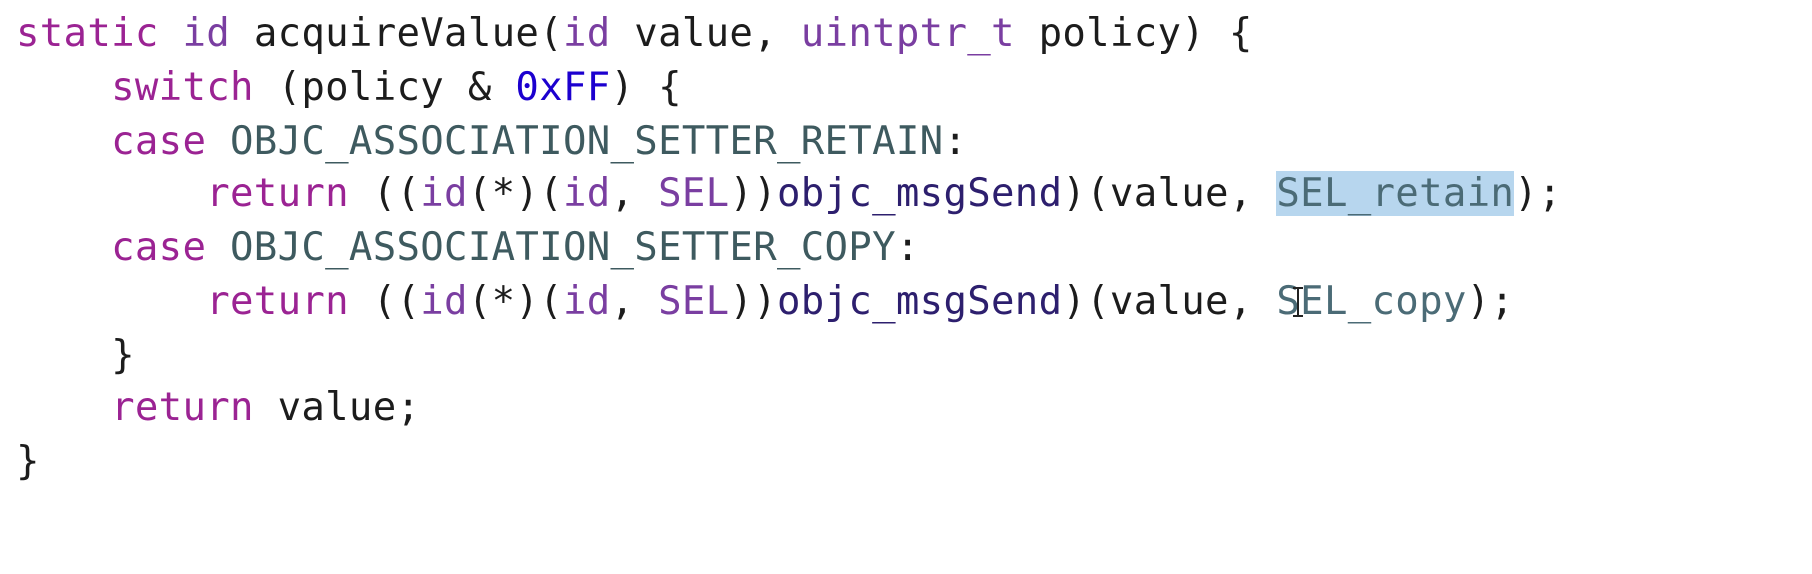 The height and width of the screenshot is (574, 1812). I want to click on param-policy: policy) {, so click(1145, 33).